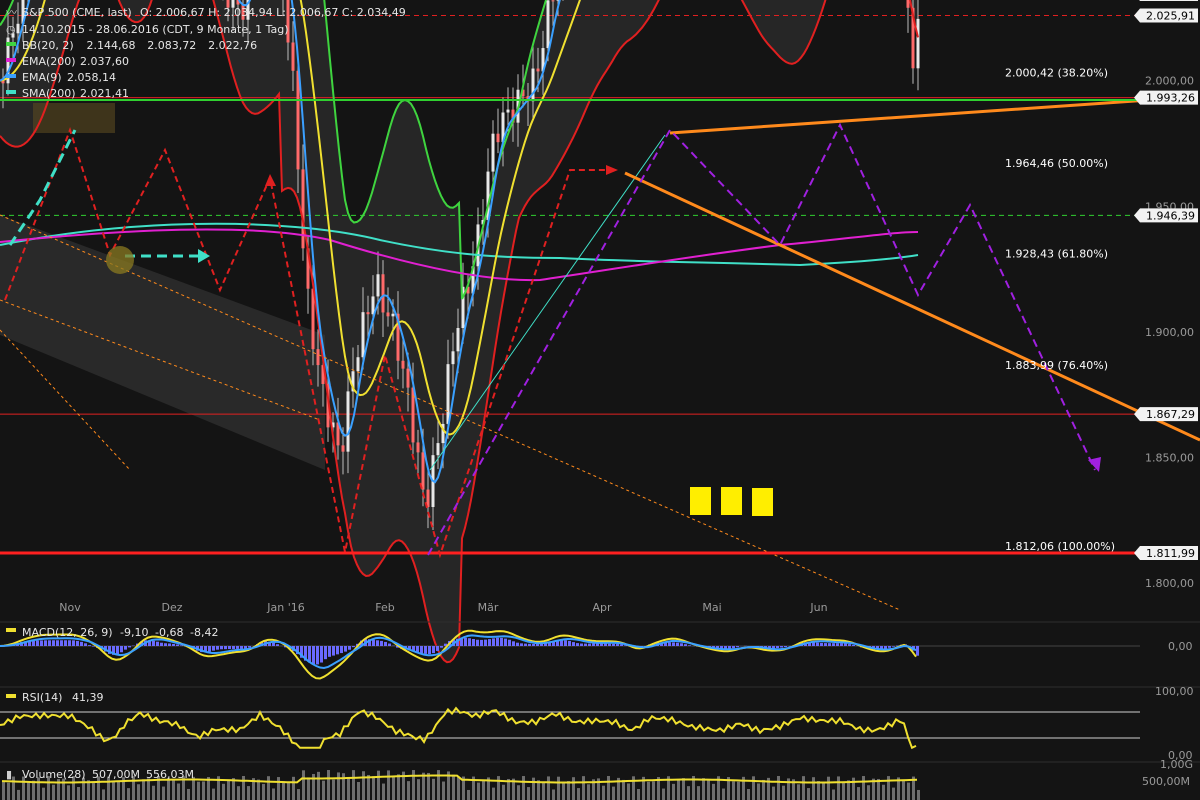 The height and width of the screenshot is (800, 1200). Describe the element at coordinates (1169, 332) in the screenshot. I see `price-axis-label: 1.900,00` at that location.